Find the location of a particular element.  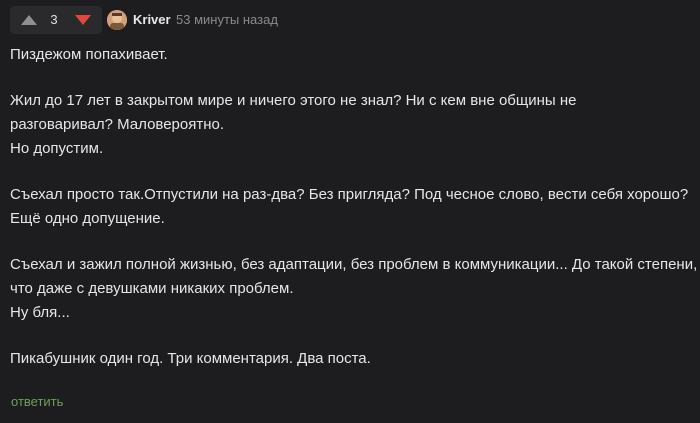

comment-line: Но допустим. is located at coordinates (57, 148).